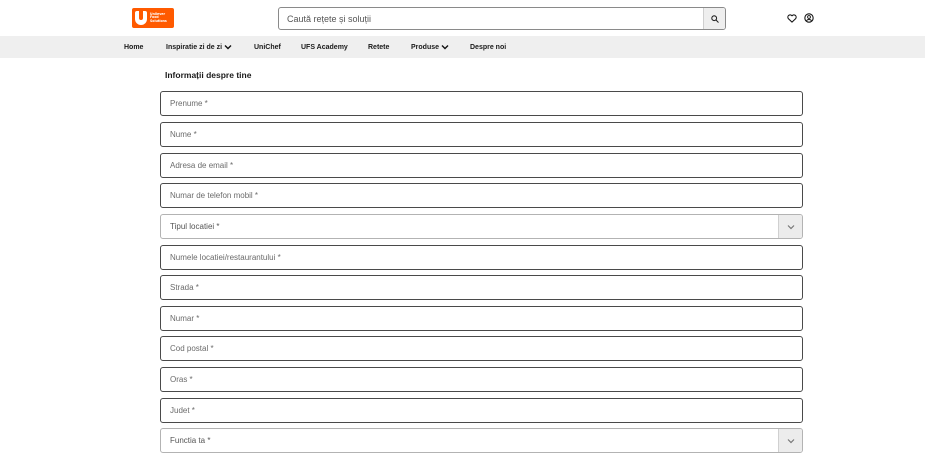 This screenshot has height=457, width=925. What do you see at coordinates (481, 103) in the screenshot?
I see `first-name-field: Prenume *` at bounding box center [481, 103].